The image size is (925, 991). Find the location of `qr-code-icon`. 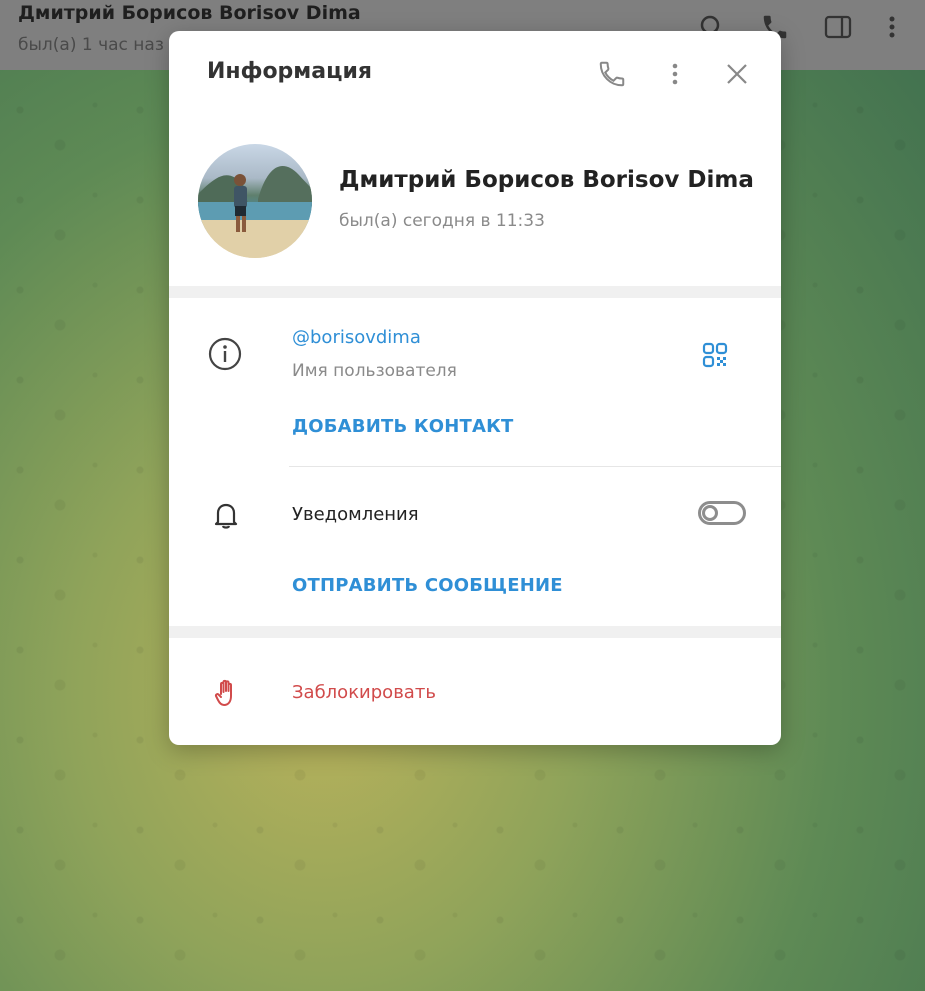

qr-code-icon is located at coordinates (715, 355).